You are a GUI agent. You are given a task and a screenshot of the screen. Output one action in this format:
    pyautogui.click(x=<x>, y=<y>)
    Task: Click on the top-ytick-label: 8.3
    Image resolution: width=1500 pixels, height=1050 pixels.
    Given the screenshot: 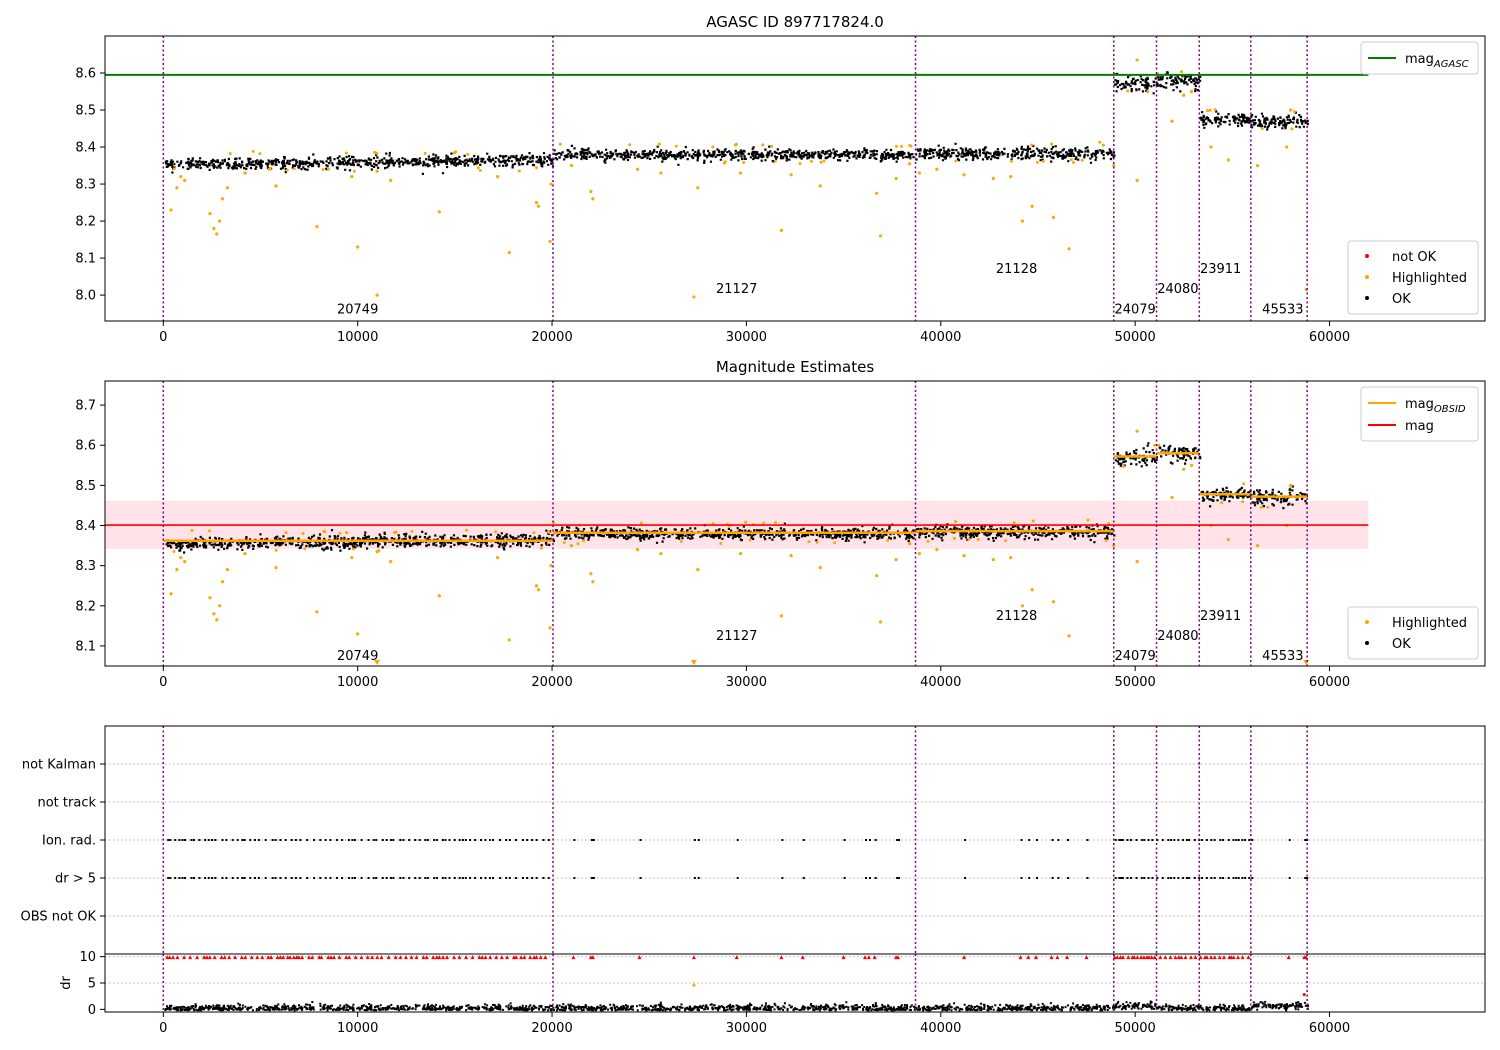 What is the action you would take?
    pyautogui.click(x=85, y=185)
    